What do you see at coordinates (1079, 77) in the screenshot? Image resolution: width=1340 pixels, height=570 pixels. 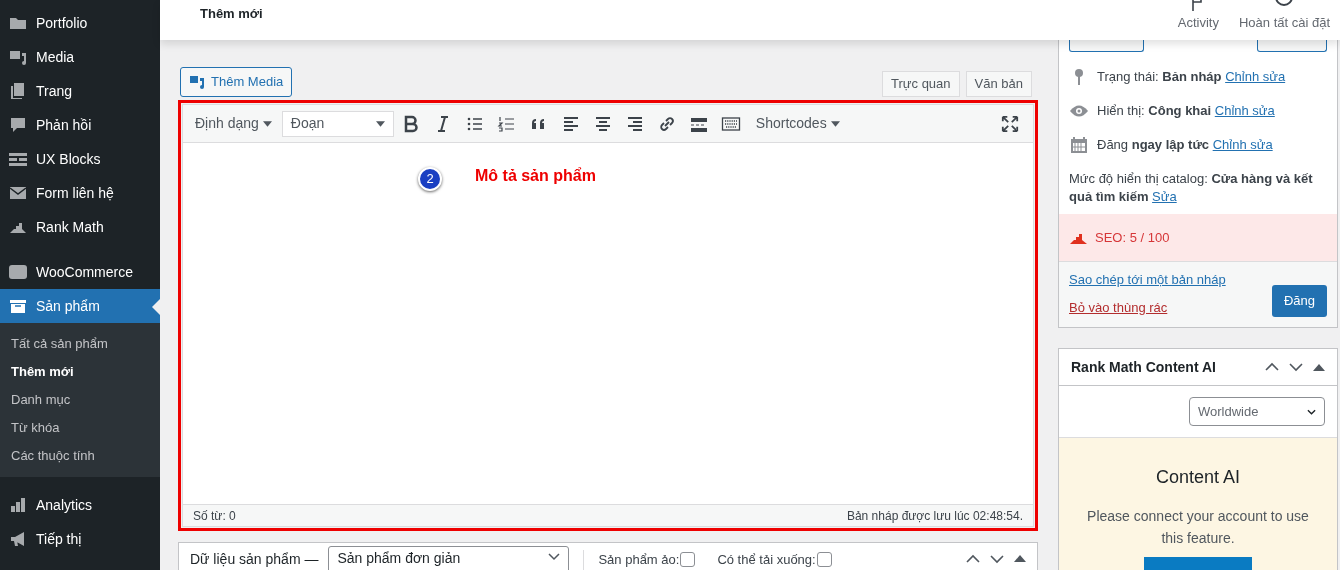 I see `pin-icon` at bounding box center [1079, 77].